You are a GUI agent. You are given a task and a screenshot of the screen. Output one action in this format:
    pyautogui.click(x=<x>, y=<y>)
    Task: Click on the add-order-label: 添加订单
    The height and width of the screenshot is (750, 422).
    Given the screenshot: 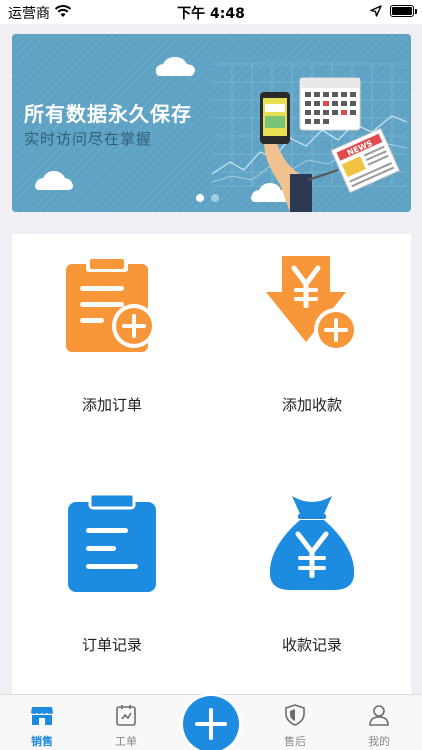 What is the action you would take?
    pyautogui.click(x=111, y=405)
    